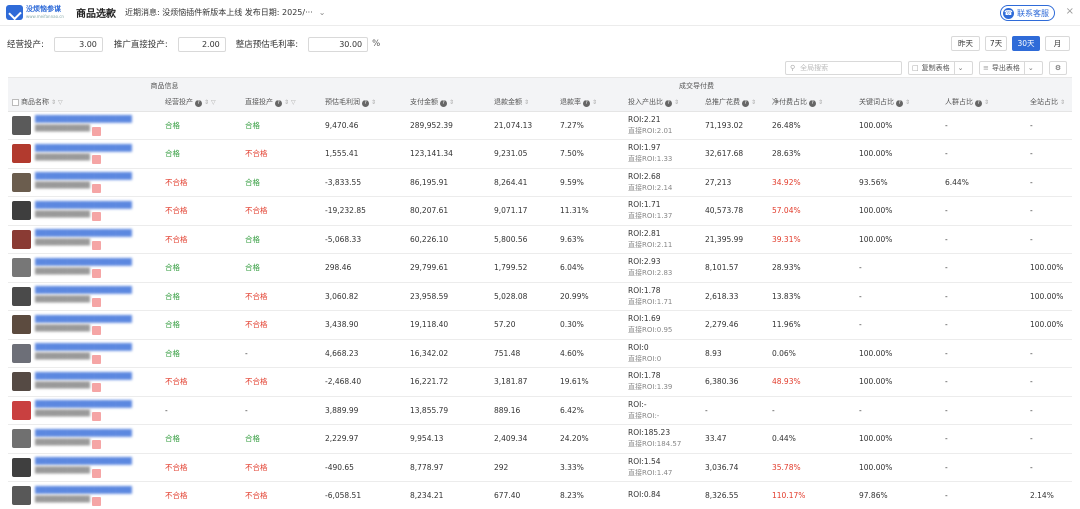 The height and width of the screenshot is (509, 1080). Describe the element at coordinates (84, 103) in the screenshot. I see `col-product-name: 商品名称 ⇕ ▽` at that location.